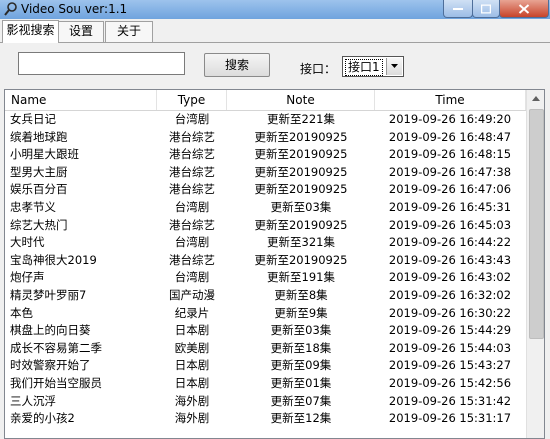 Image resolution: width=550 pixels, height=439 pixels. I want to click on close-button, so click(524, 9).